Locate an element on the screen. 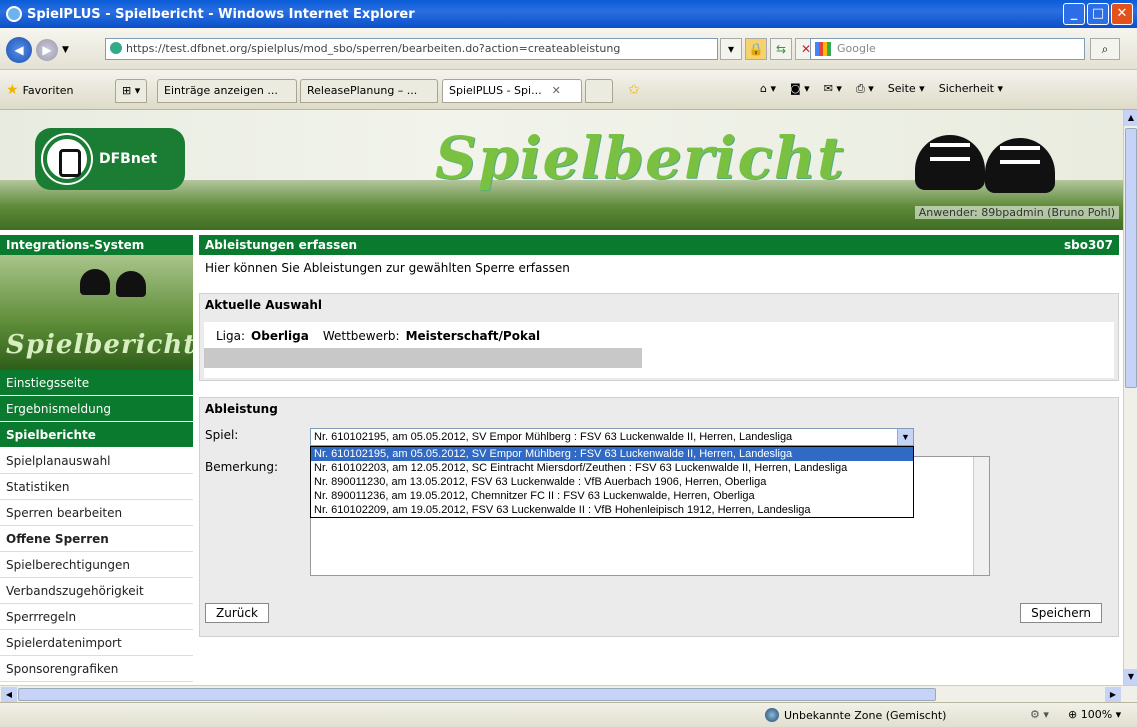 Image resolution: width=1137 pixels, height=727 pixels. search-input: Google is located at coordinates (947, 49).